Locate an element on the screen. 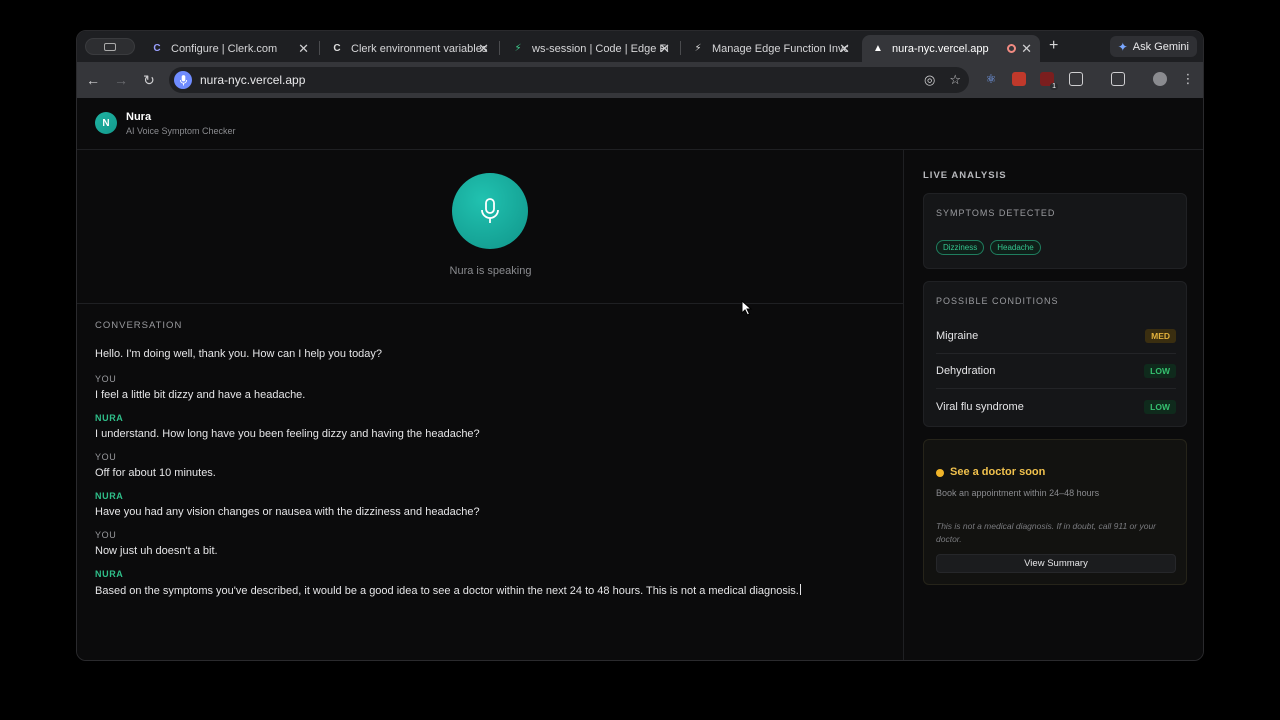 The width and height of the screenshot is (1280, 720). window-icon is located at coordinates (110, 46).